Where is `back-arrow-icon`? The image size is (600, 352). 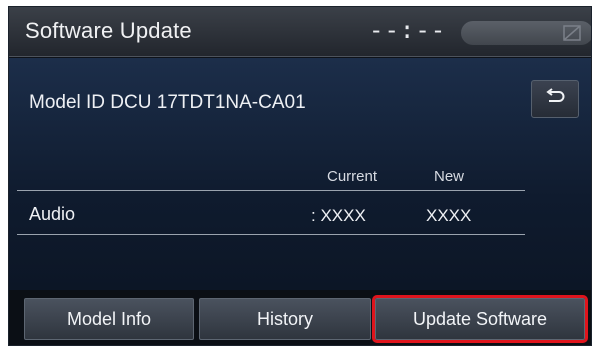 back-arrow-icon is located at coordinates (555, 99).